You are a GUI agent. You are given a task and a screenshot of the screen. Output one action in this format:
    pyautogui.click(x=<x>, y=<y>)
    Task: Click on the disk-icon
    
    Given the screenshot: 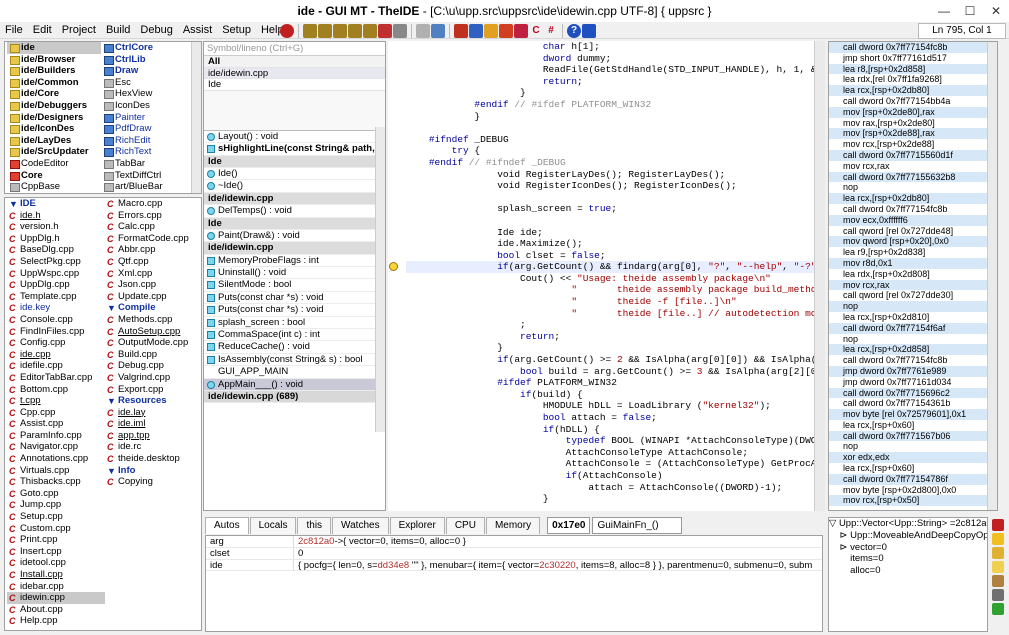 What is the action you would take?
    pyautogui.click(x=998, y=581)
    